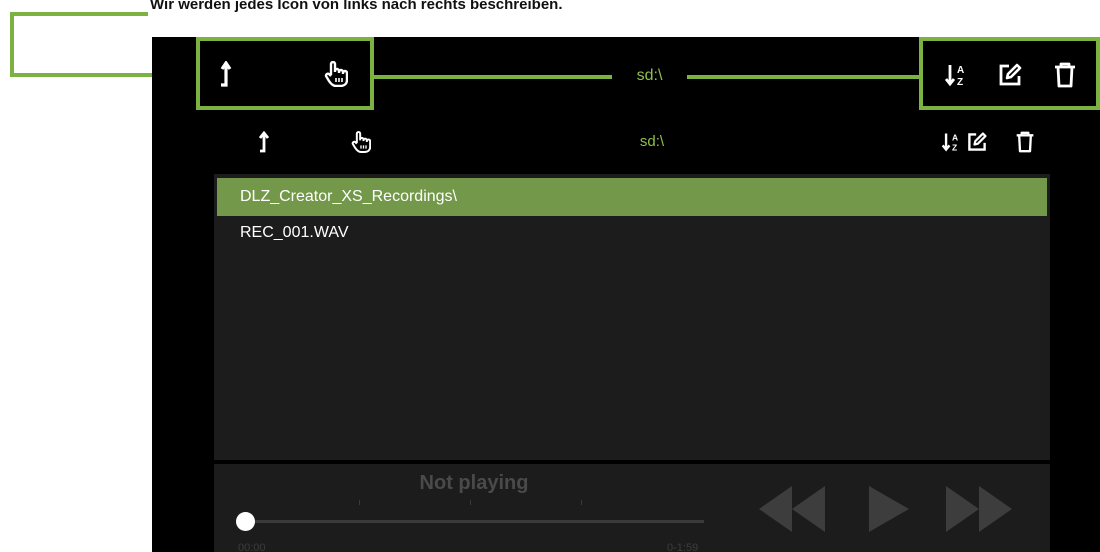  Describe the element at coordinates (632, 197) in the screenshot. I see `file-row-selected: DLZ_Creator_XS_Recordings\` at that location.